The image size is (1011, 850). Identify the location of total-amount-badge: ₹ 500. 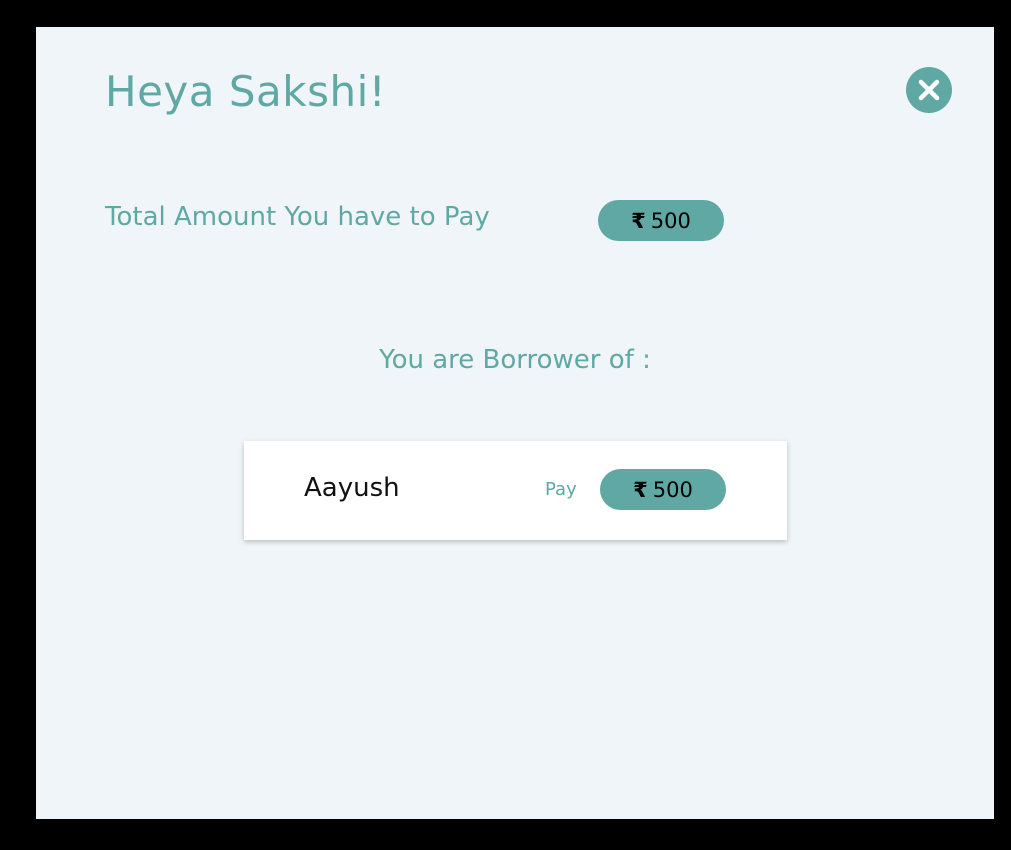
(661, 220).